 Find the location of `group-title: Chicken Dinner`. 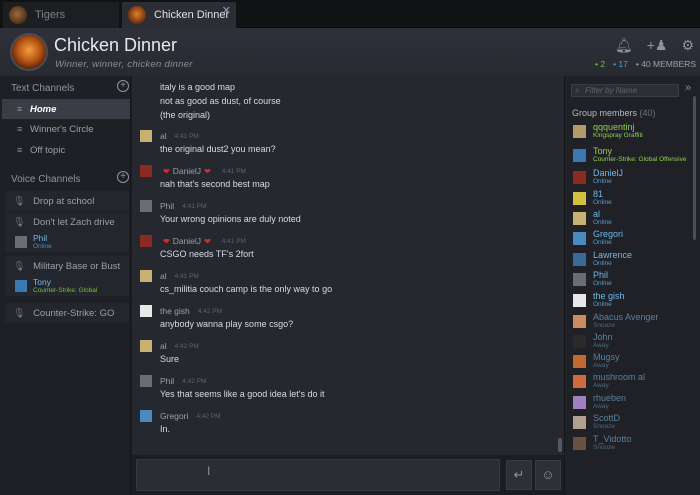

group-title: Chicken Dinner is located at coordinates (116, 45).